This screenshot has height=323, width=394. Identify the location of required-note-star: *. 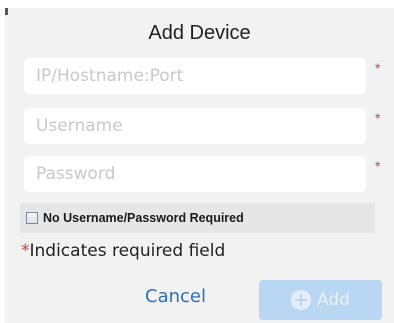
(25, 251).